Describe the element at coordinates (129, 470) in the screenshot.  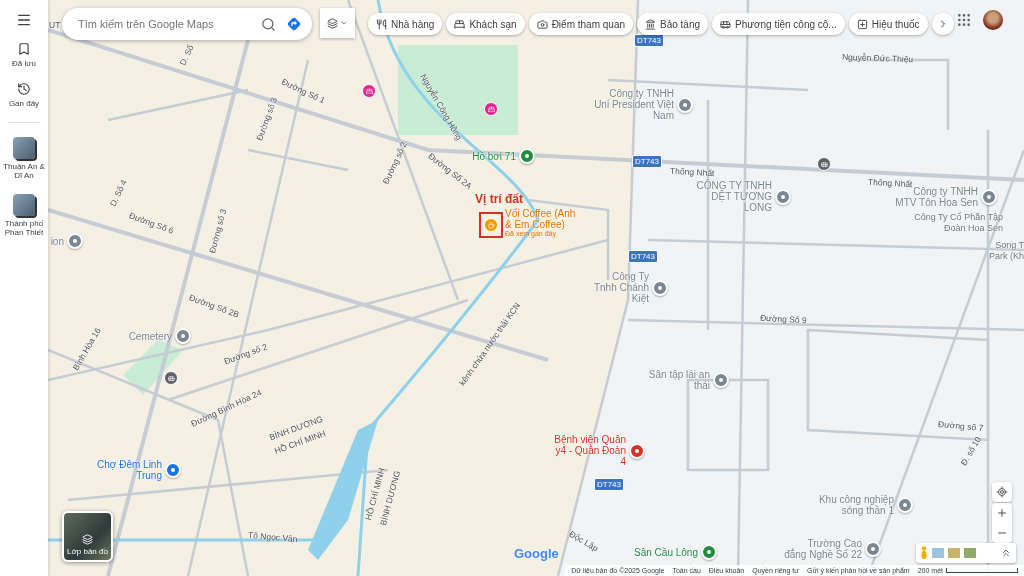
I see `place-label: Chợ Đêm Linh Trung` at that location.